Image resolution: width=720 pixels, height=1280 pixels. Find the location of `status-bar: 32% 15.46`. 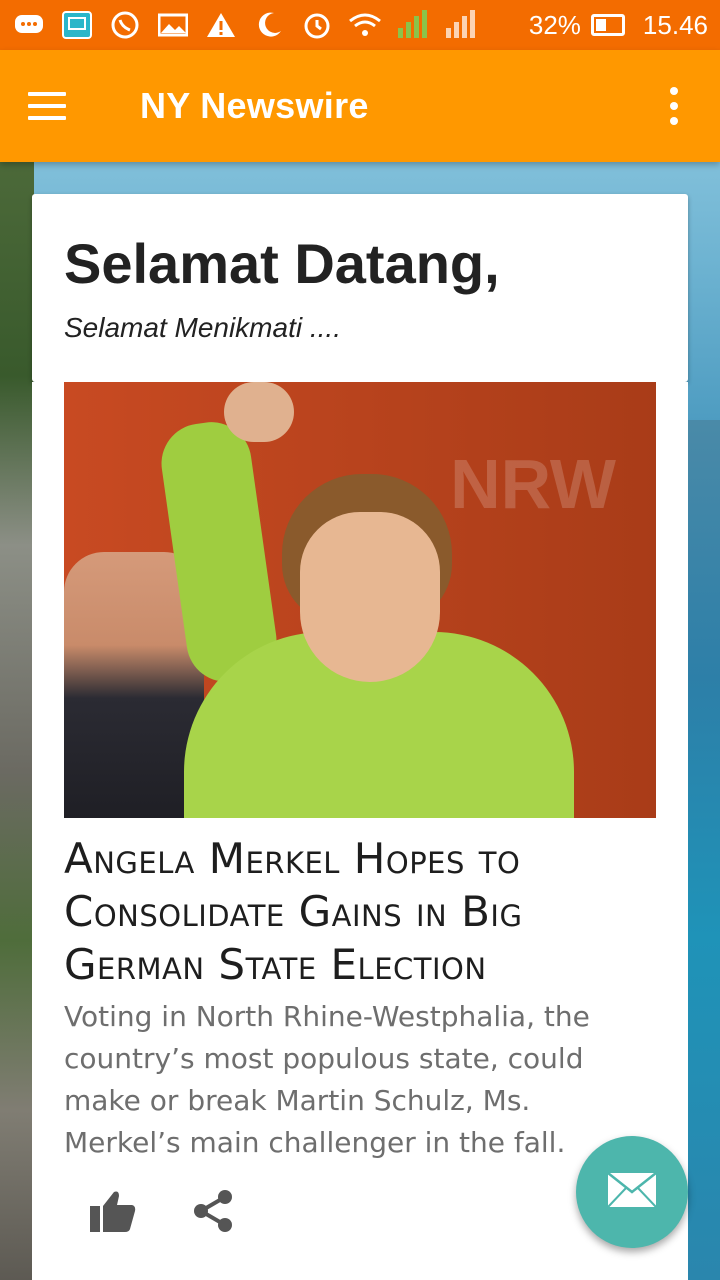

status-bar: 32% 15.46 is located at coordinates (360, 25).